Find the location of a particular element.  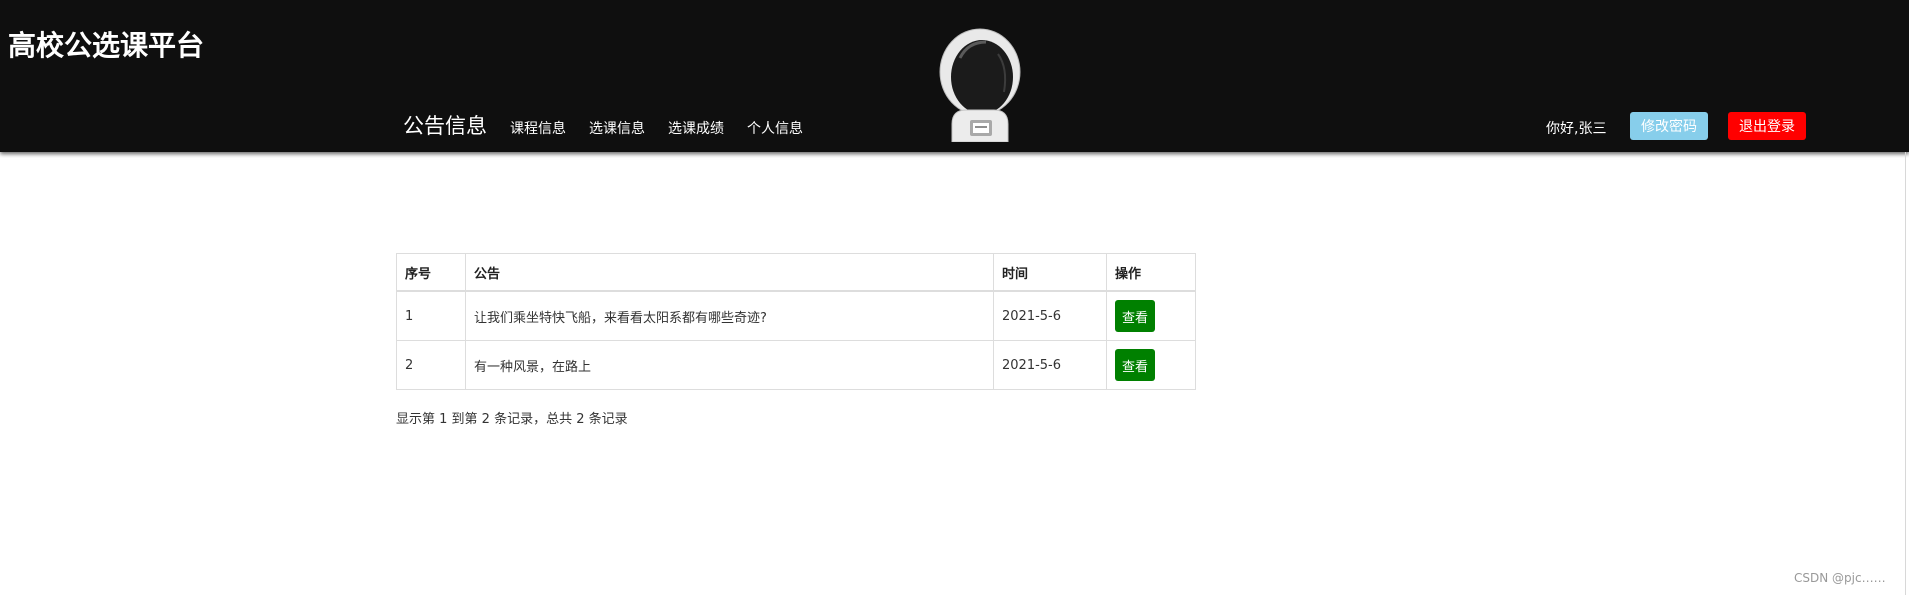

table-row: 1 让我们乘坐特快飞船，来看看太阳系都有哪些奇迹? 2021-5-6 查看 is located at coordinates (796, 315).